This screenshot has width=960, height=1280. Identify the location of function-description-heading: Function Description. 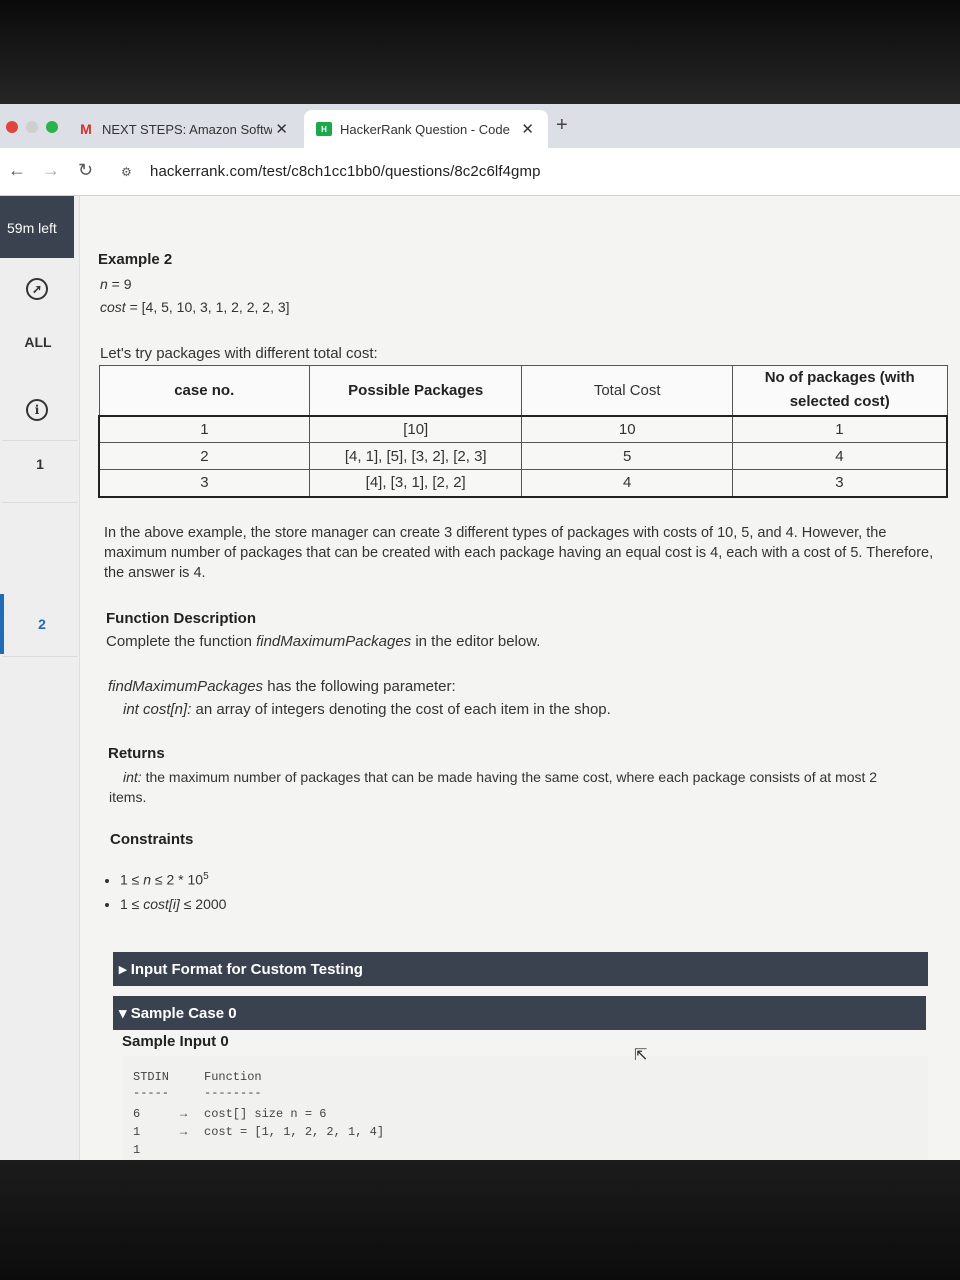
(181, 618).